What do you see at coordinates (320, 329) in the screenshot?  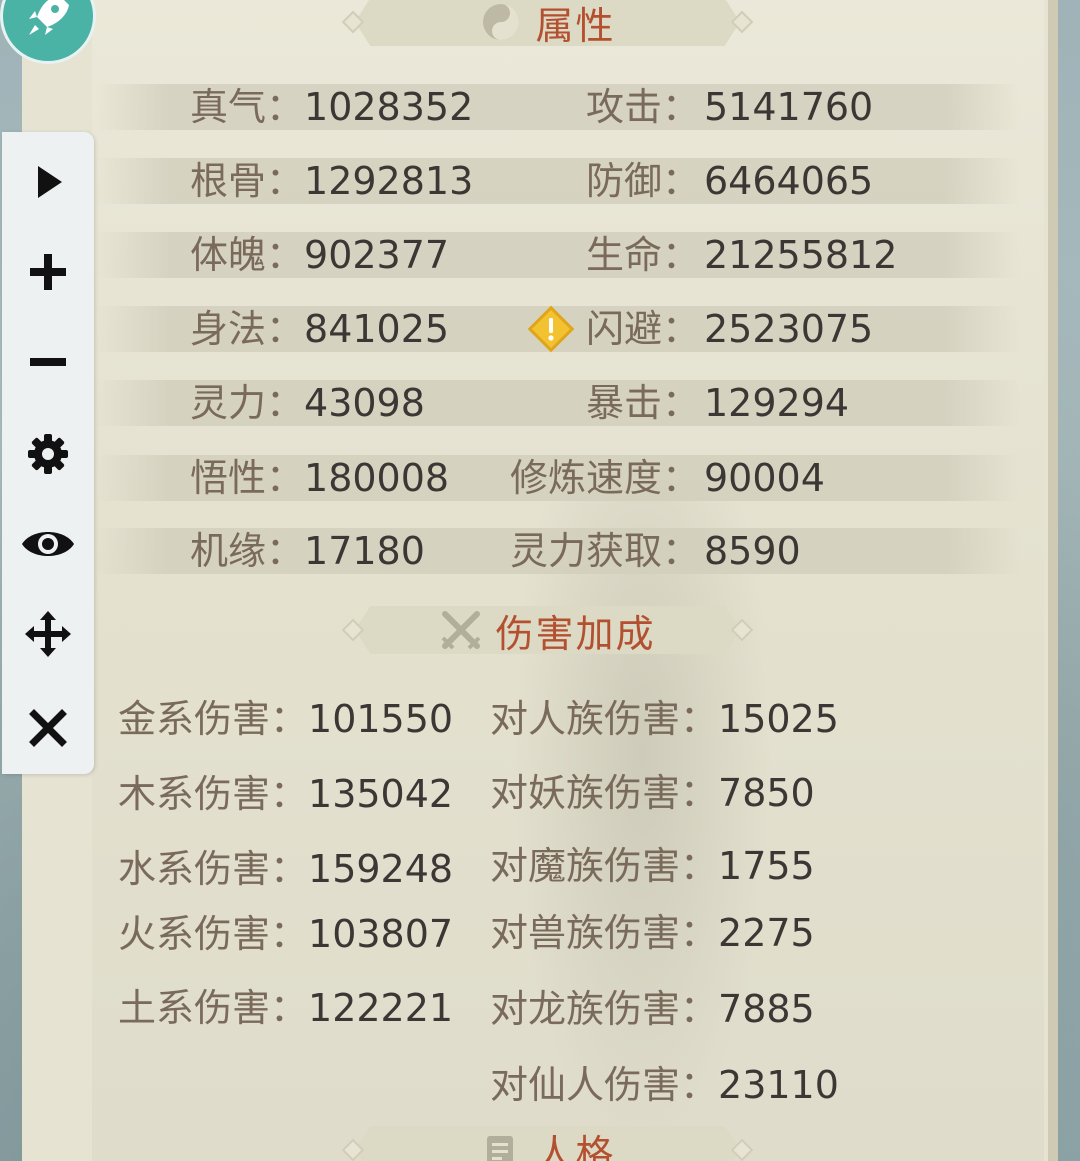 I see `stat-shenfa: 身法：841025` at bounding box center [320, 329].